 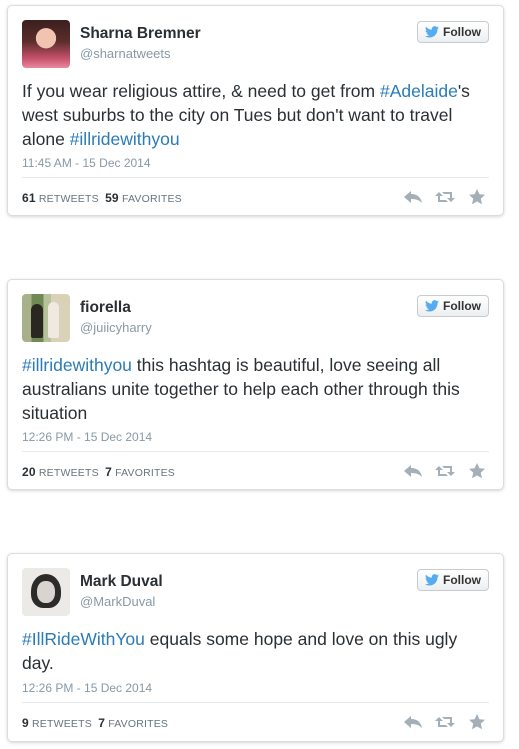 What do you see at coordinates (105, 308) in the screenshot?
I see `author-name: fiorella` at bounding box center [105, 308].